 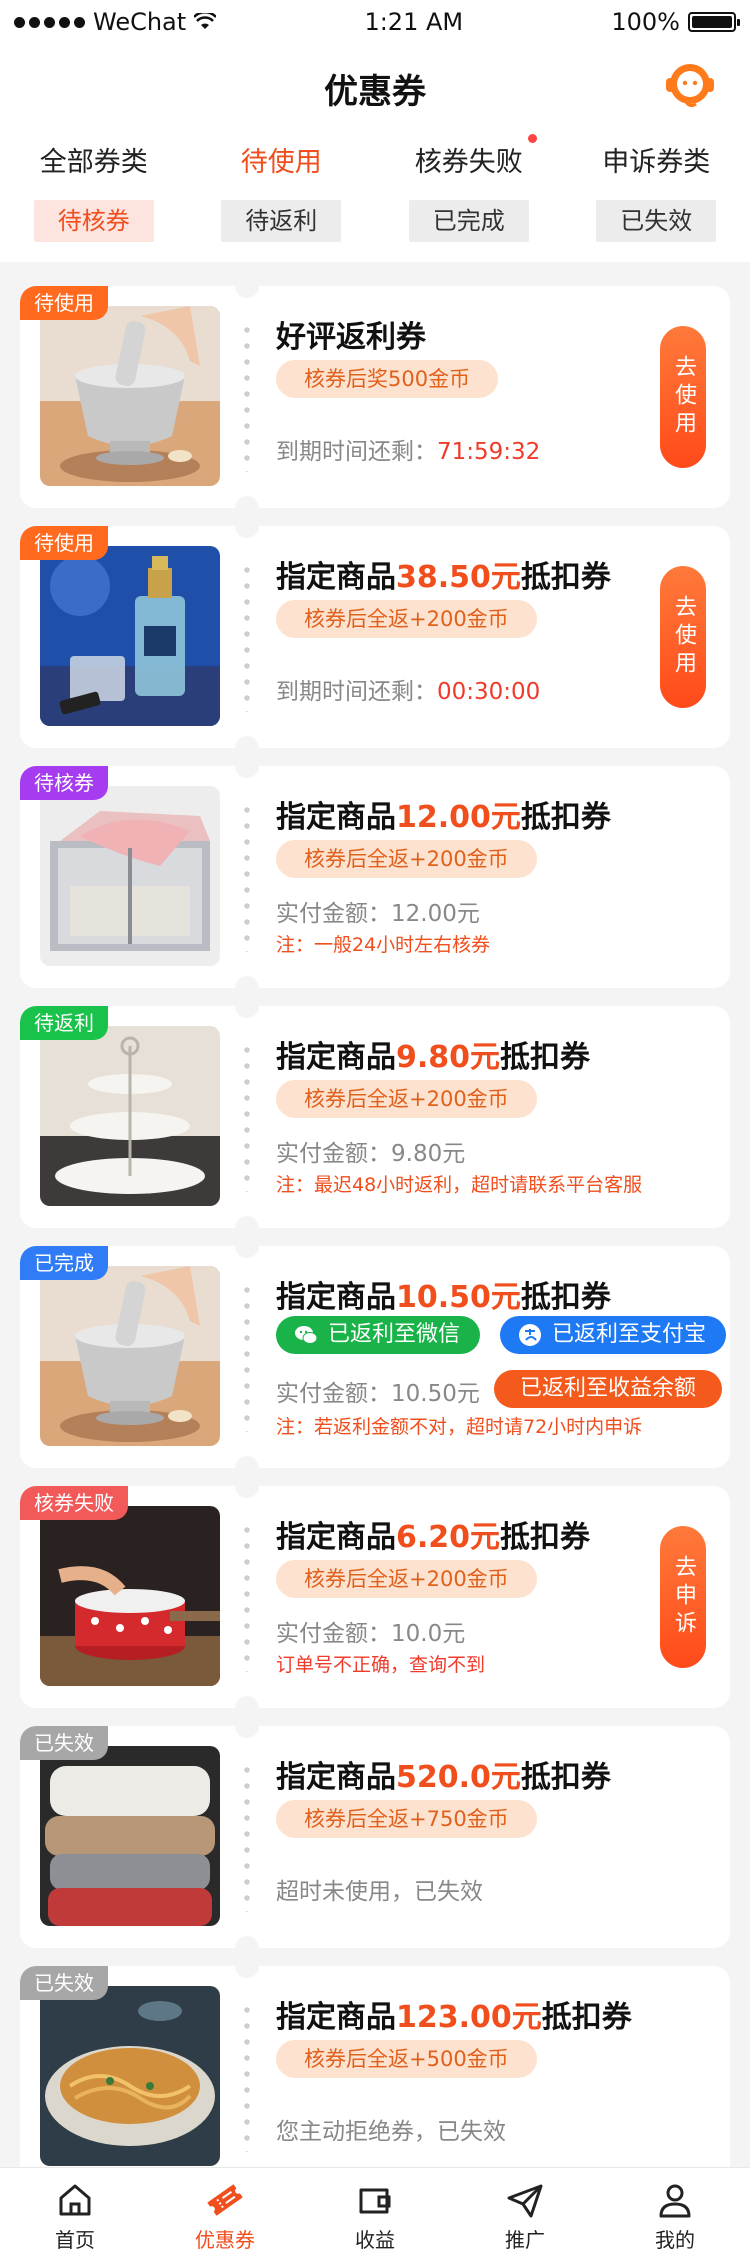 What do you see at coordinates (391, 2132) in the screenshot?
I see `expired-info: 您主动拒绝券，已失效` at bounding box center [391, 2132].